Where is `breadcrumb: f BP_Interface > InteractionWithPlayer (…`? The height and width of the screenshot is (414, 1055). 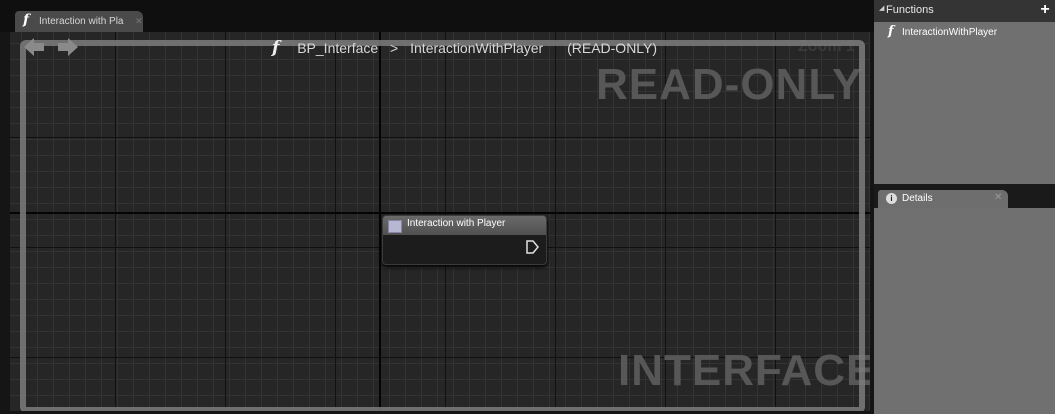 breadcrumb: f BP_Interface > InteractionWithPlayer (… is located at coordinates (464, 49).